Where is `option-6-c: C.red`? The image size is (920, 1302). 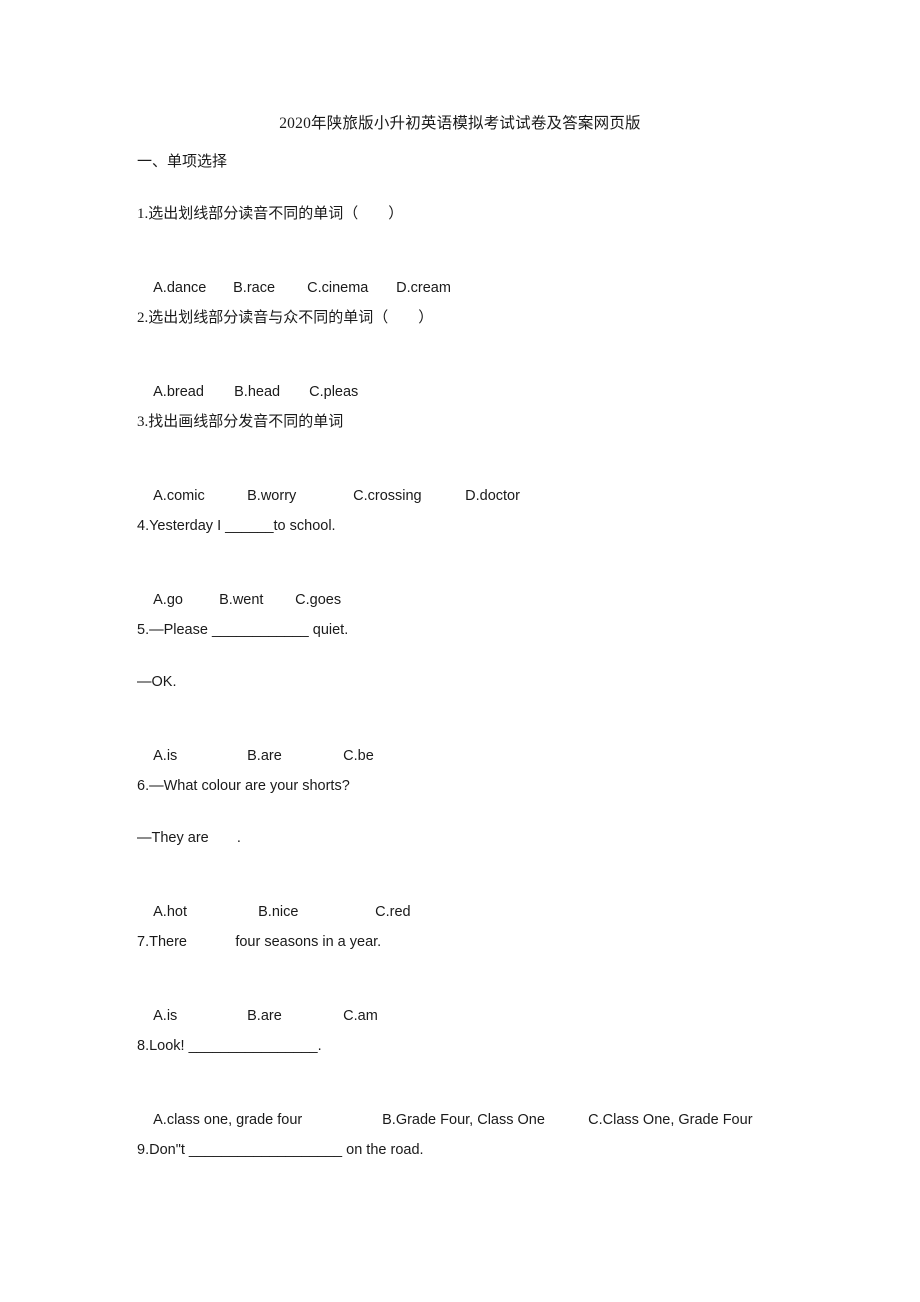
option-6-c: C.red is located at coordinates (392, 912).